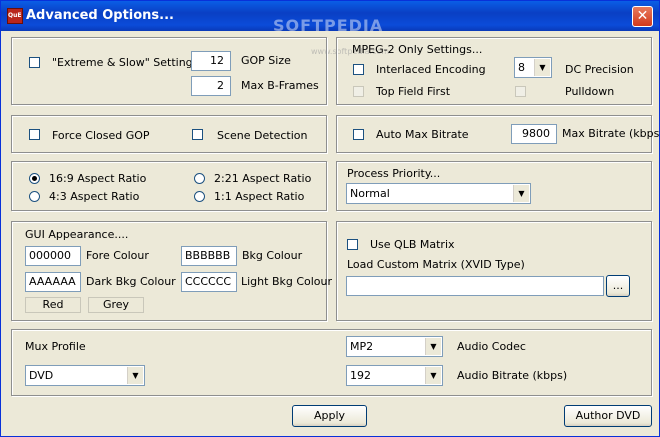 Image resolution: width=660 pixels, height=437 pixels. I want to click on pulldown-checkbox, so click(520, 91).